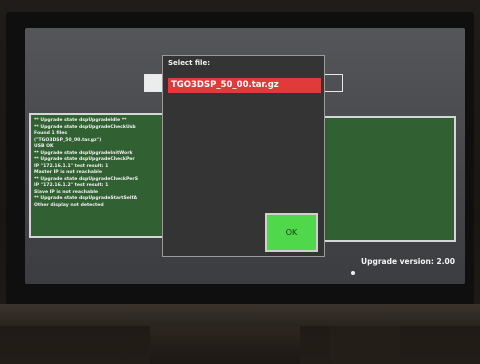 Image resolution: width=480 pixels, height=364 pixels. Describe the element at coordinates (408, 261) in the screenshot. I see `upgrade-version-label: Upgrade version: 2.00` at that location.